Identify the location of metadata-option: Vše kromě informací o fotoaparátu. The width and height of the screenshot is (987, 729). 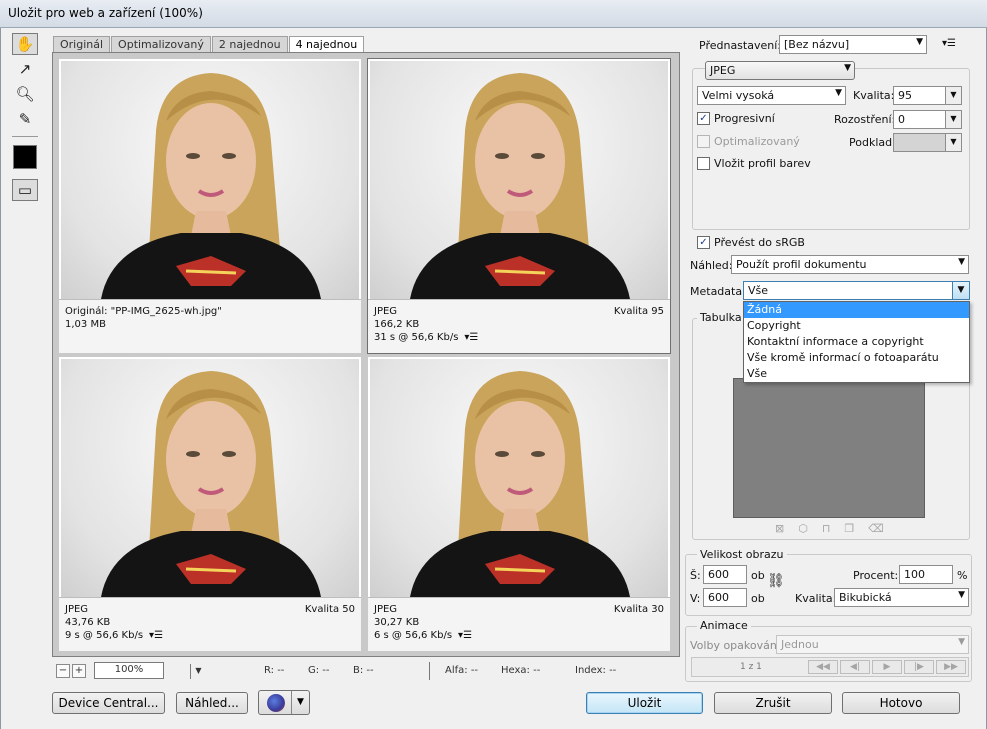
(856, 358).